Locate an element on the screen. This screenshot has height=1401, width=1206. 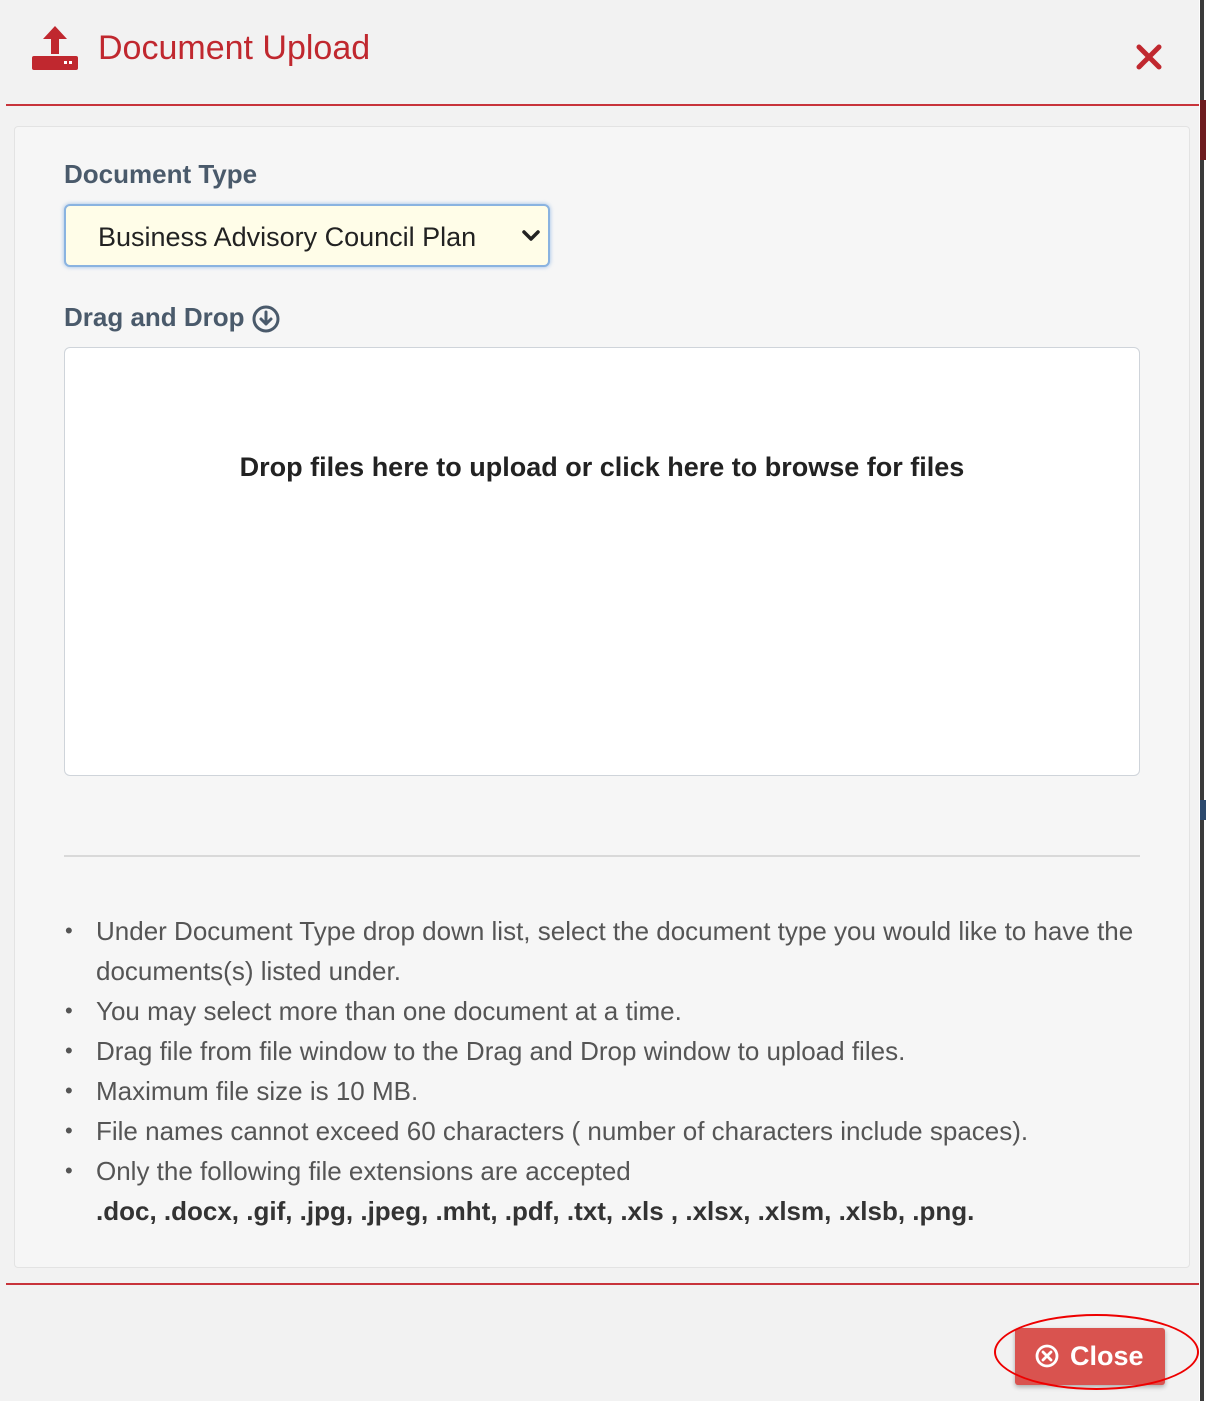
dialog-title: Document Upload is located at coordinates (234, 48).